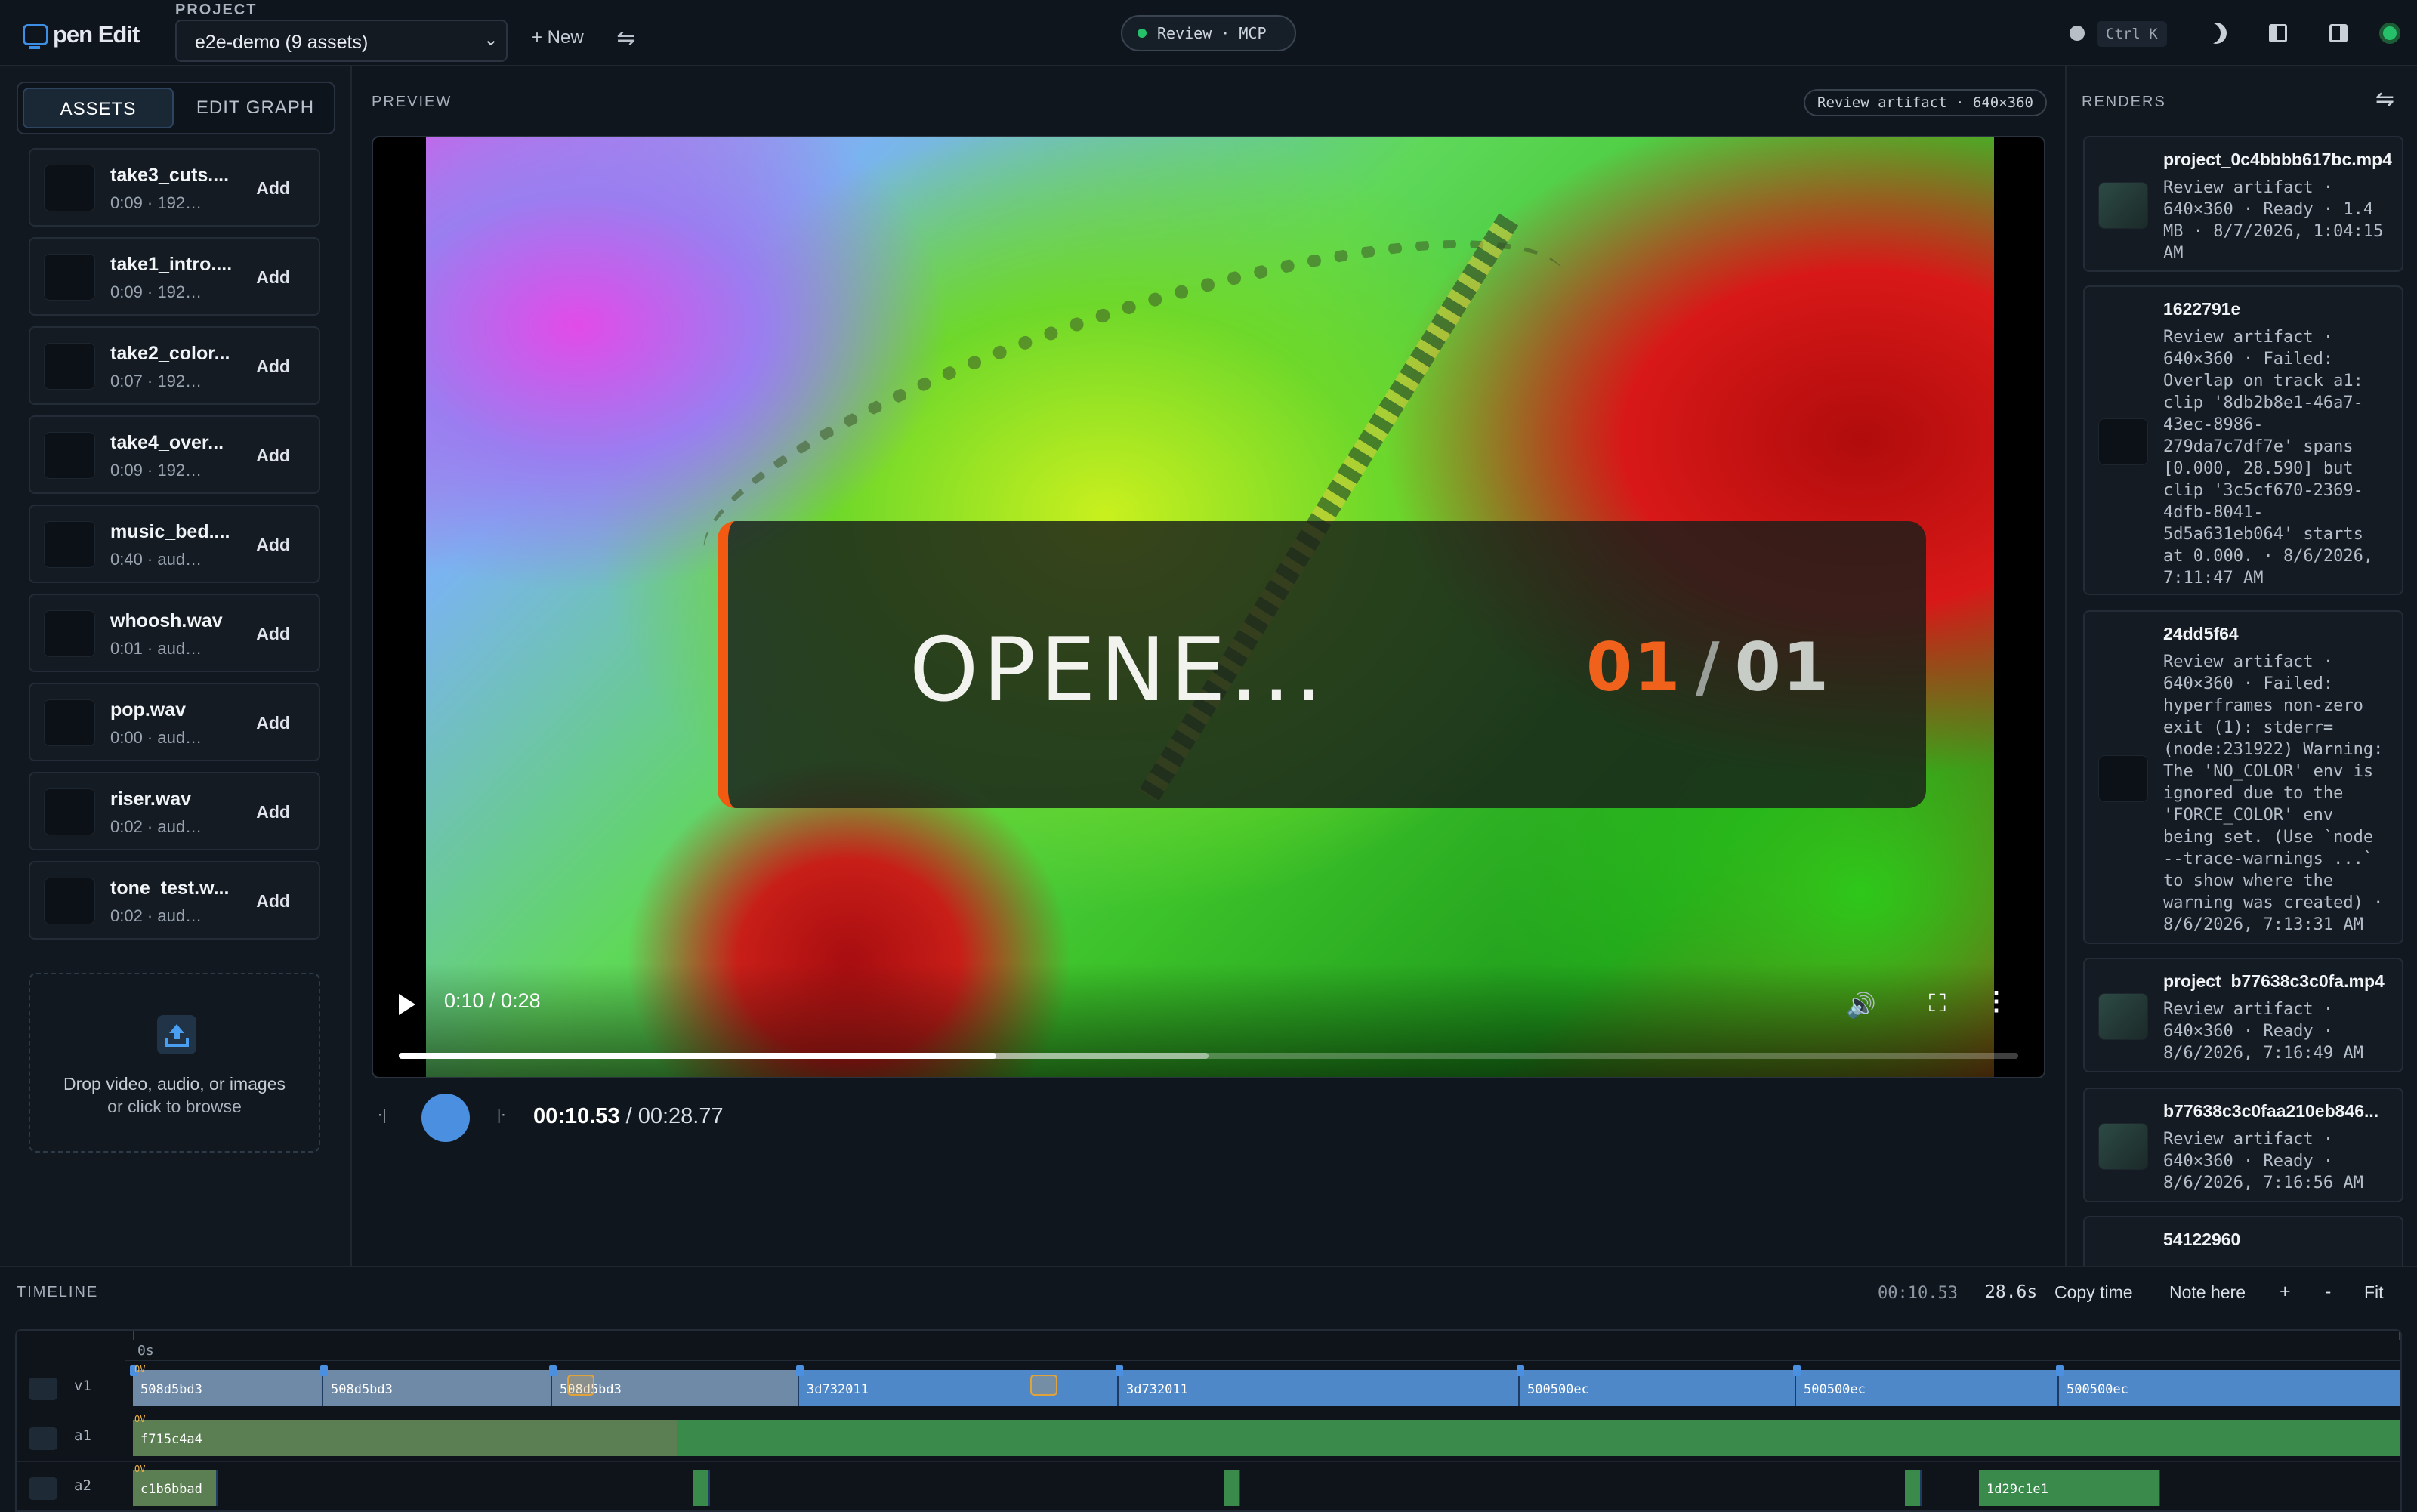  I want to click on zoom-fit-button: Fit, so click(2374, 1292).